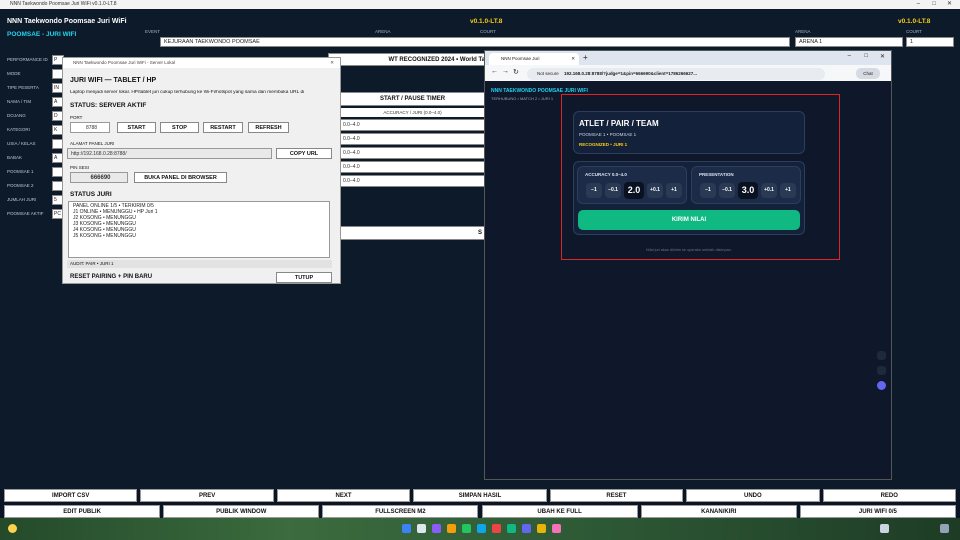 The height and width of the screenshot is (540, 960). What do you see at coordinates (573, 59) in the screenshot?
I see `tab-close-icon: ✕` at bounding box center [573, 59].